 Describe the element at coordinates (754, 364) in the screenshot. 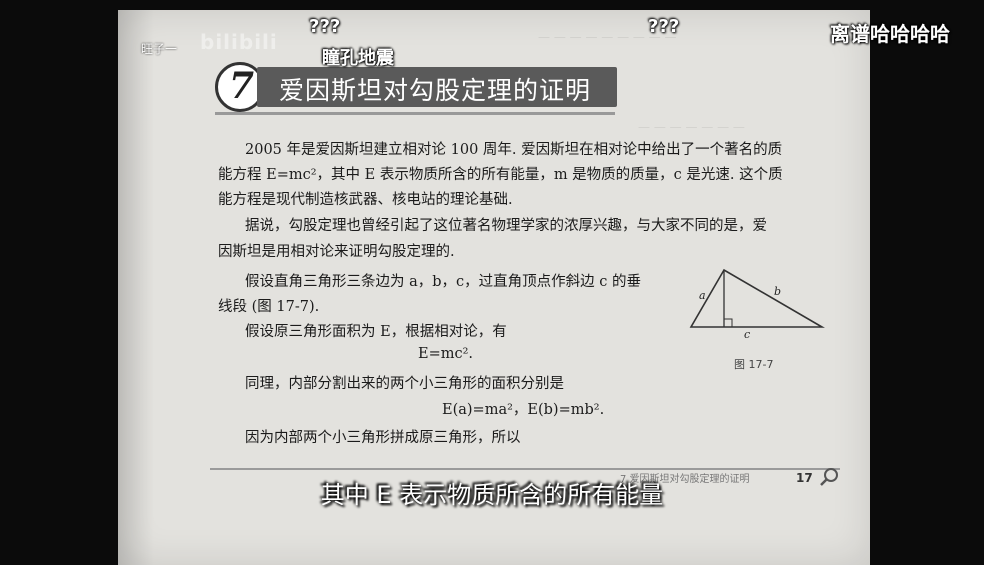

I see `figure-caption: 图 17-7` at that location.